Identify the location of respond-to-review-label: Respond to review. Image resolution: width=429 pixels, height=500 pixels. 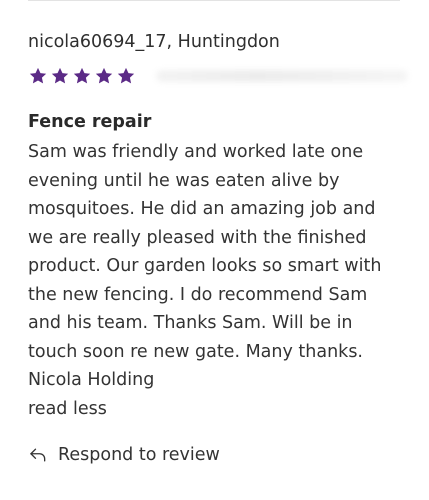
(139, 455).